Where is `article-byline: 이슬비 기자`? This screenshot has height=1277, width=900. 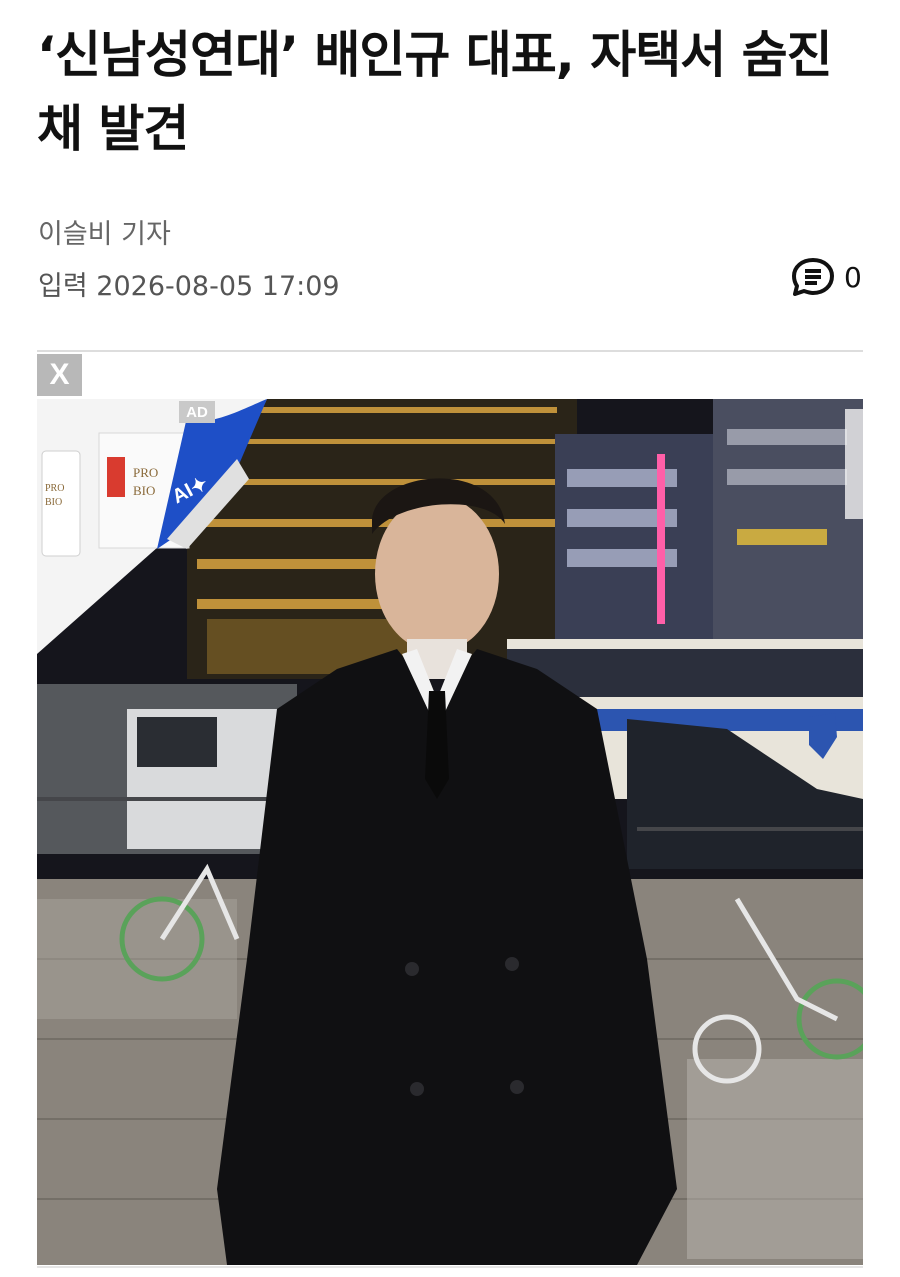
article-byline: 이슬비 기자 is located at coordinates (104, 231).